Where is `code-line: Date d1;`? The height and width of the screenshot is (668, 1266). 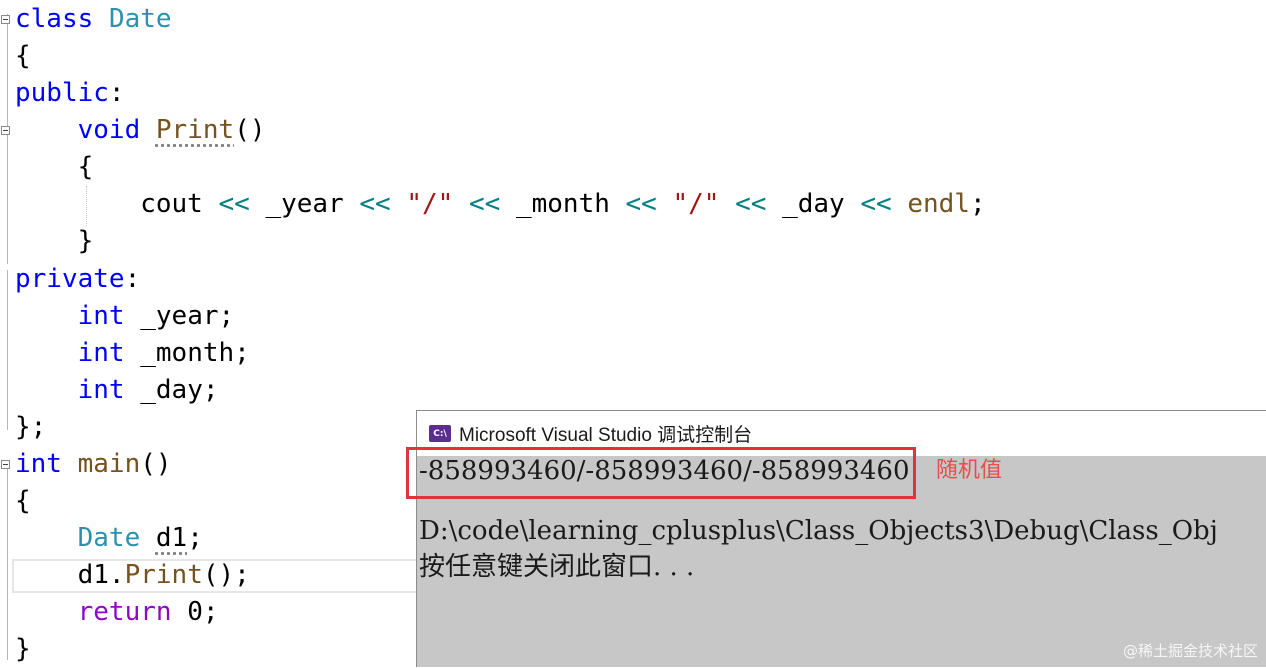 code-line: Date d1; is located at coordinates (109, 538).